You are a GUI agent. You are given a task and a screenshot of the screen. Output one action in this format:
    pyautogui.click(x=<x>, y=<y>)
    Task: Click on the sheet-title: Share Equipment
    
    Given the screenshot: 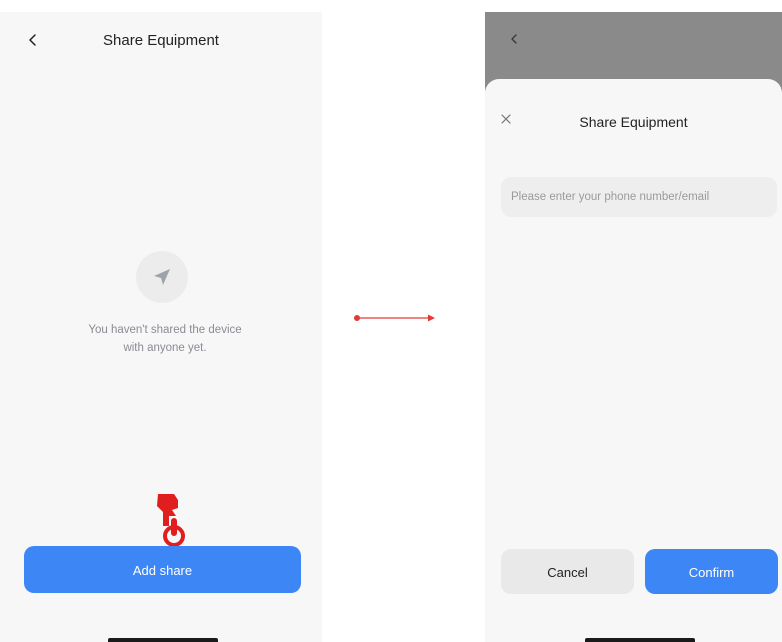 What is the action you would take?
    pyautogui.click(x=633, y=122)
    